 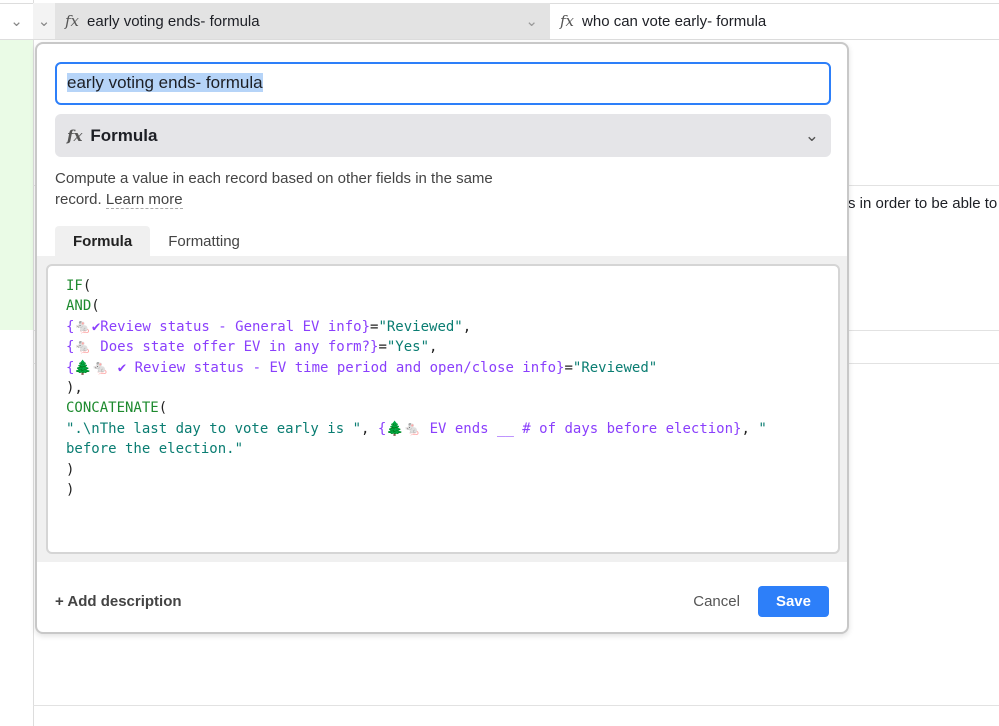 What do you see at coordinates (118, 601) in the screenshot?
I see `add-description-button: + Add description` at bounding box center [118, 601].